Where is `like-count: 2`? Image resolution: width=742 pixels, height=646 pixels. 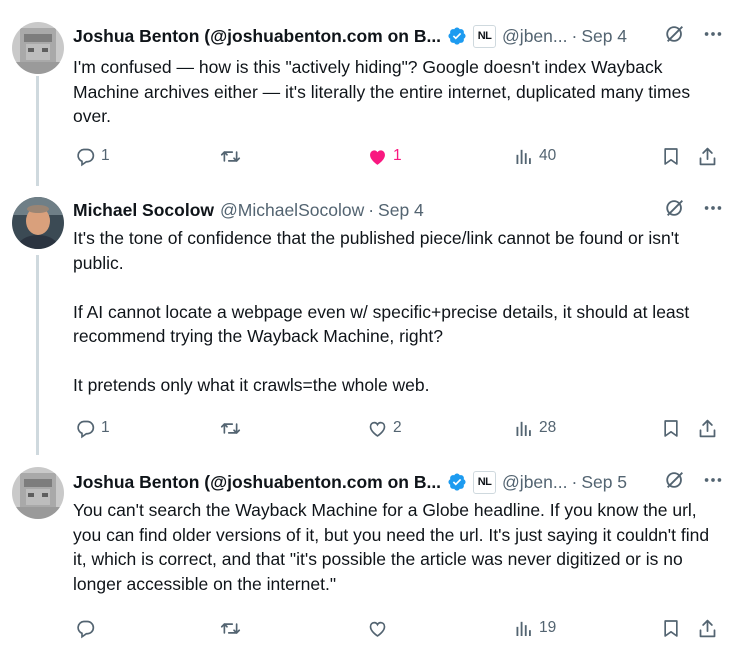
like-count: 2 is located at coordinates (397, 427).